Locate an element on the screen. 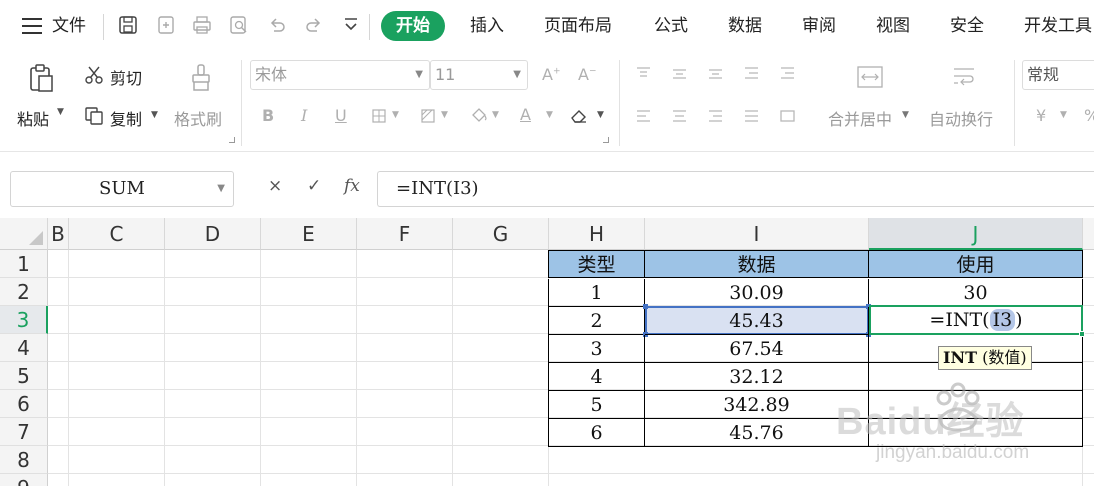 The height and width of the screenshot is (490, 1094). paste-icon is located at coordinates (41, 78).